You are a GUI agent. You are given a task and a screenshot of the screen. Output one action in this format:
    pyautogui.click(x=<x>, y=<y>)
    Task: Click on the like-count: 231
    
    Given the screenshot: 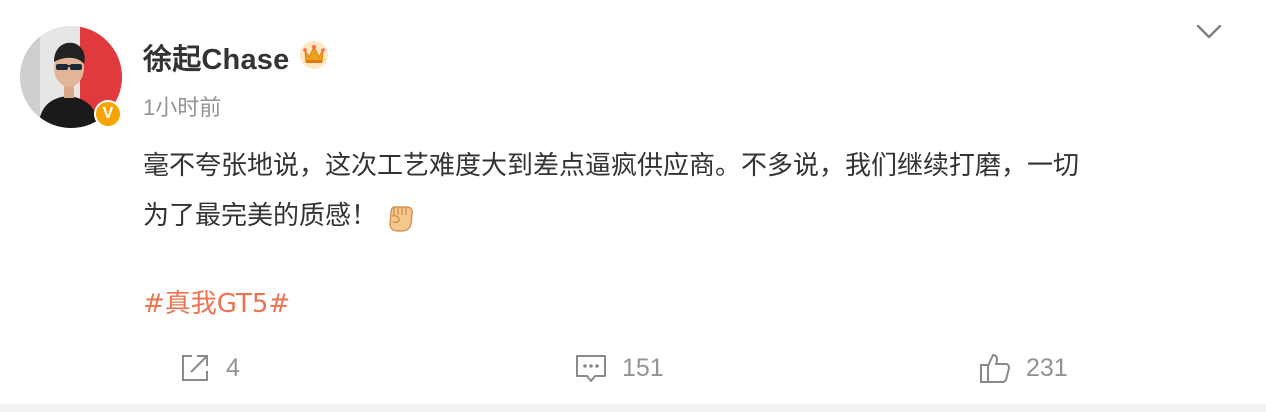 What is the action you would take?
    pyautogui.click(x=1047, y=367)
    